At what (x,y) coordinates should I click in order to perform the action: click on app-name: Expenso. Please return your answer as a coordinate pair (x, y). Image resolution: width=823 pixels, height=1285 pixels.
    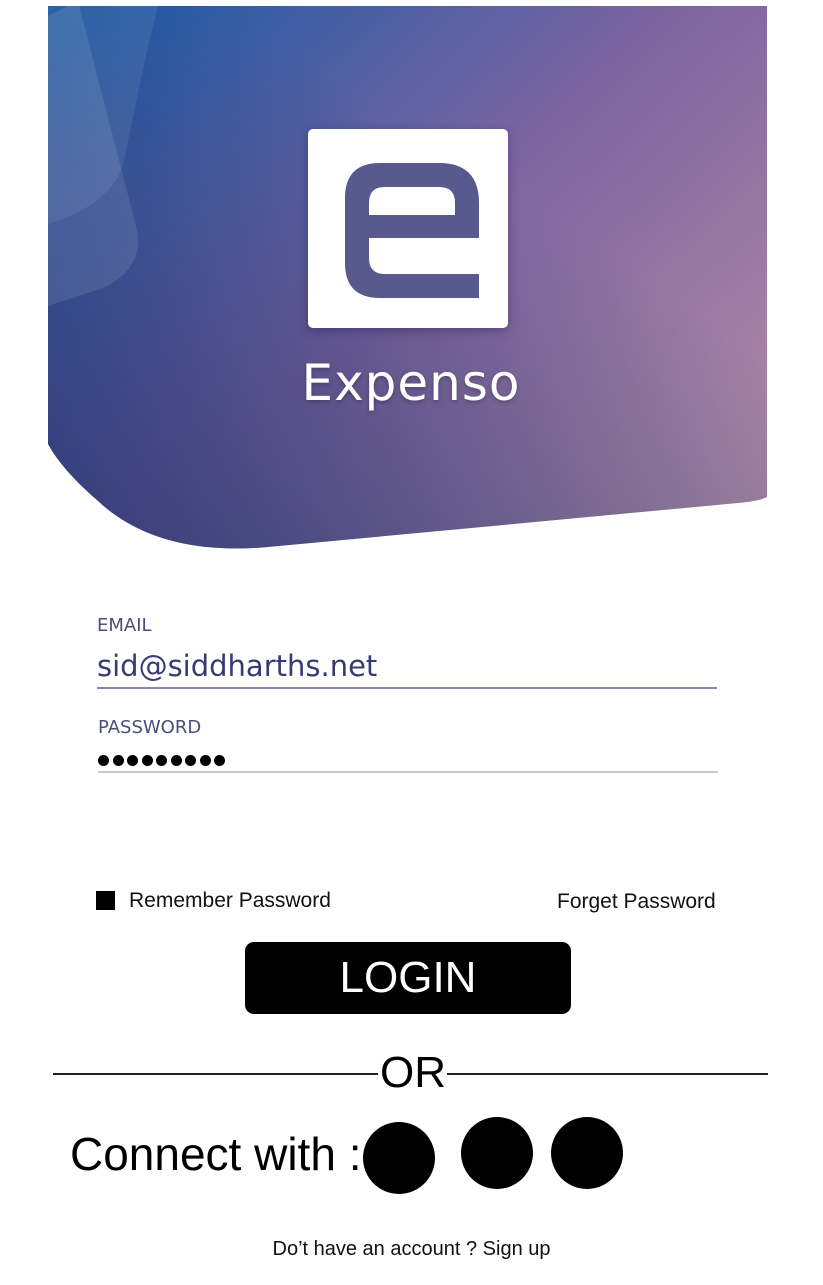
    Looking at the image, I should click on (411, 383).